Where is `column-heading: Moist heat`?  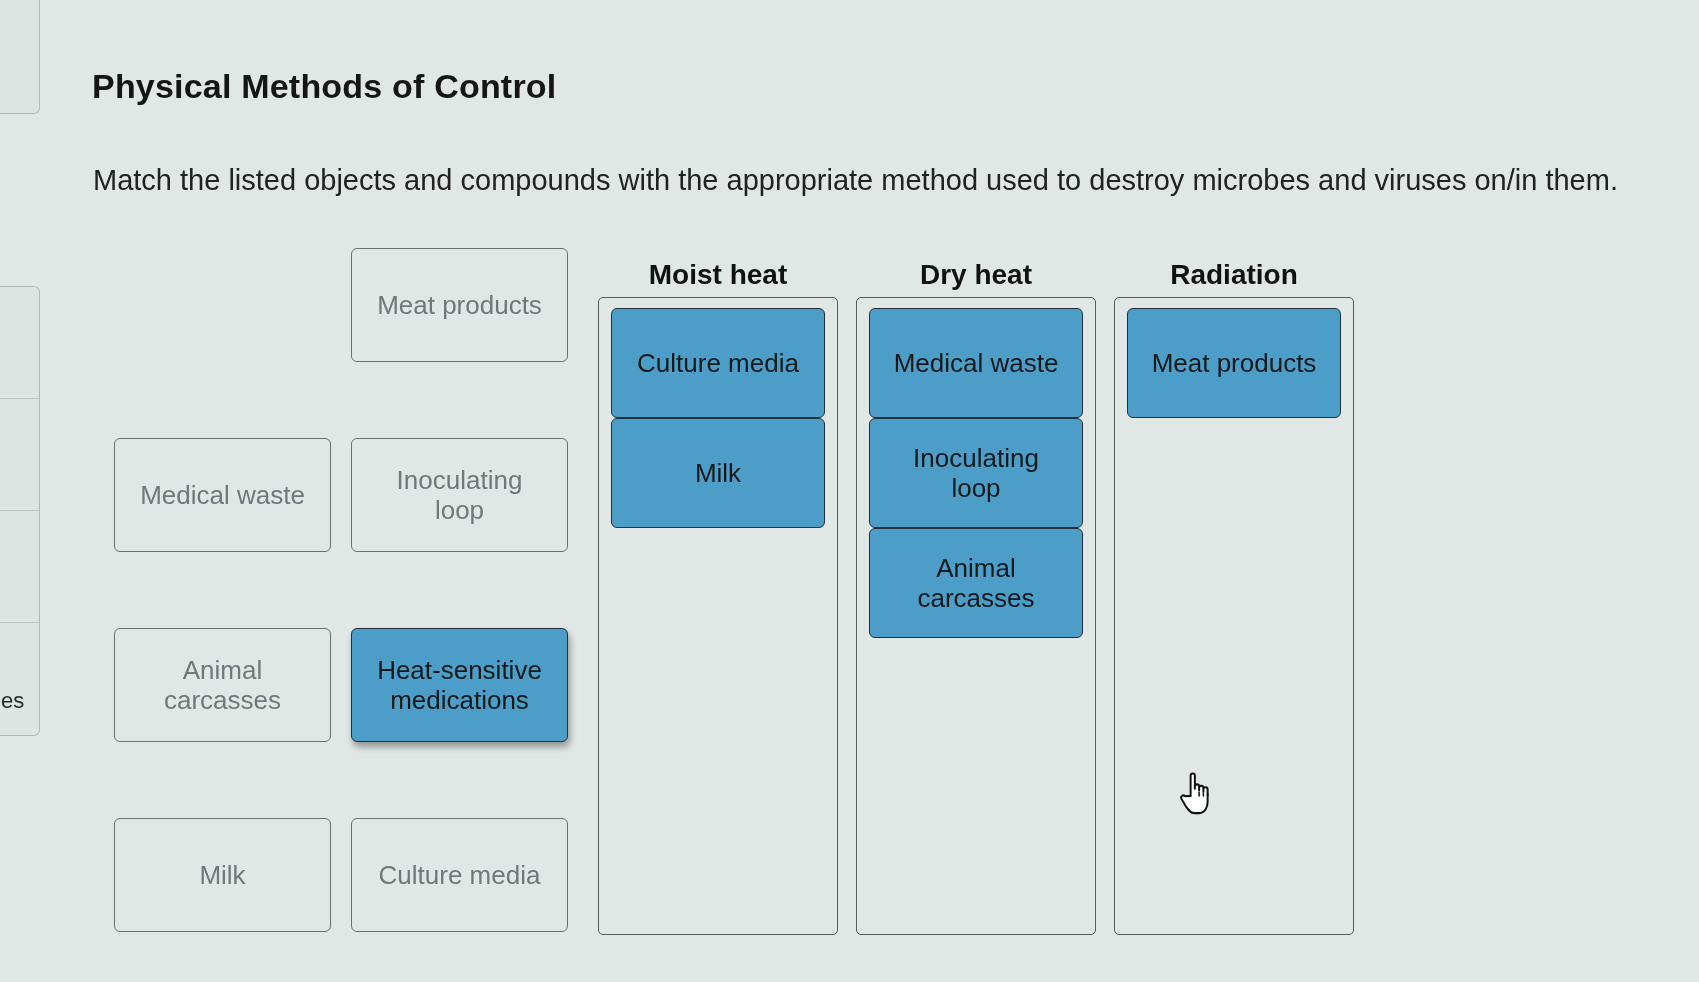 column-heading: Moist heat is located at coordinates (718, 275).